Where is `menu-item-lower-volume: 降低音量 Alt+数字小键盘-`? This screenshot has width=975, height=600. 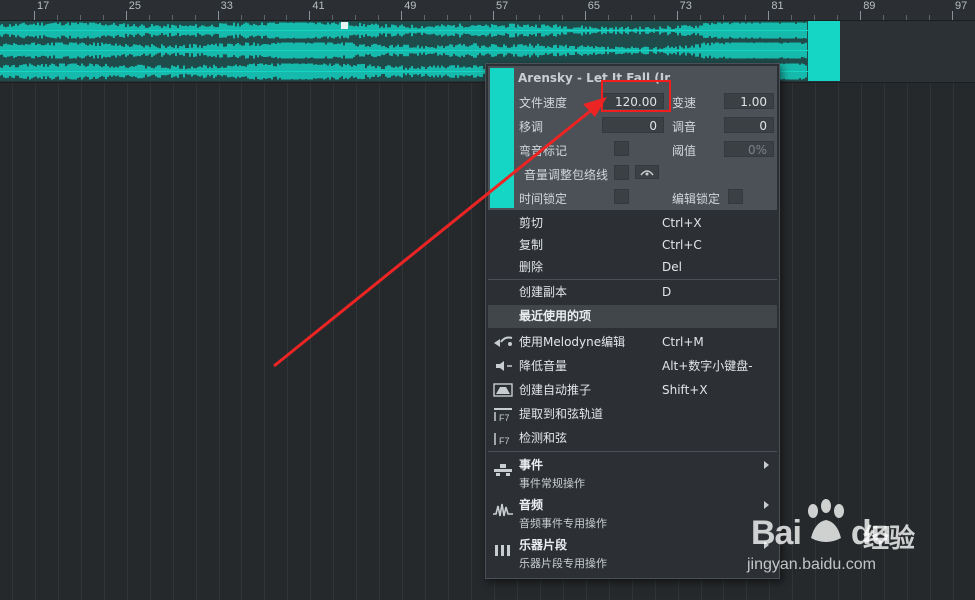
menu-item-lower-volume: 降低音量 Alt+数字小键盘- is located at coordinates (632, 366).